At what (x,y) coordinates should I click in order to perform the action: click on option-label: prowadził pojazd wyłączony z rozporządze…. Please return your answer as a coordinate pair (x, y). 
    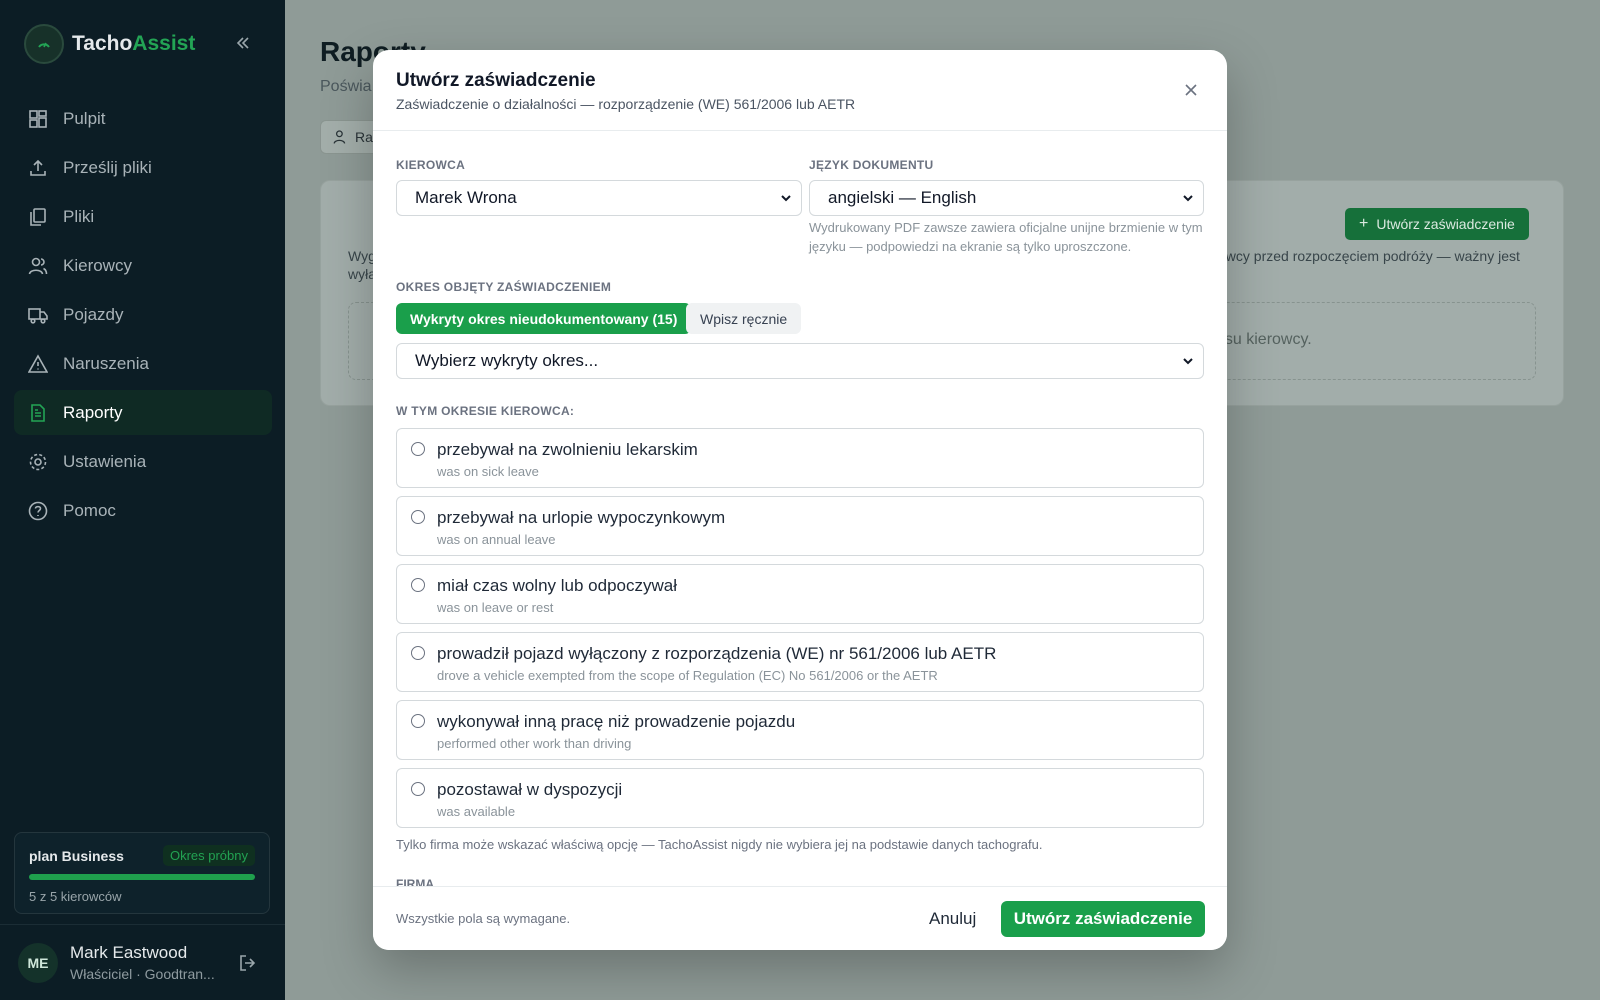
    Looking at the image, I should click on (717, 653).